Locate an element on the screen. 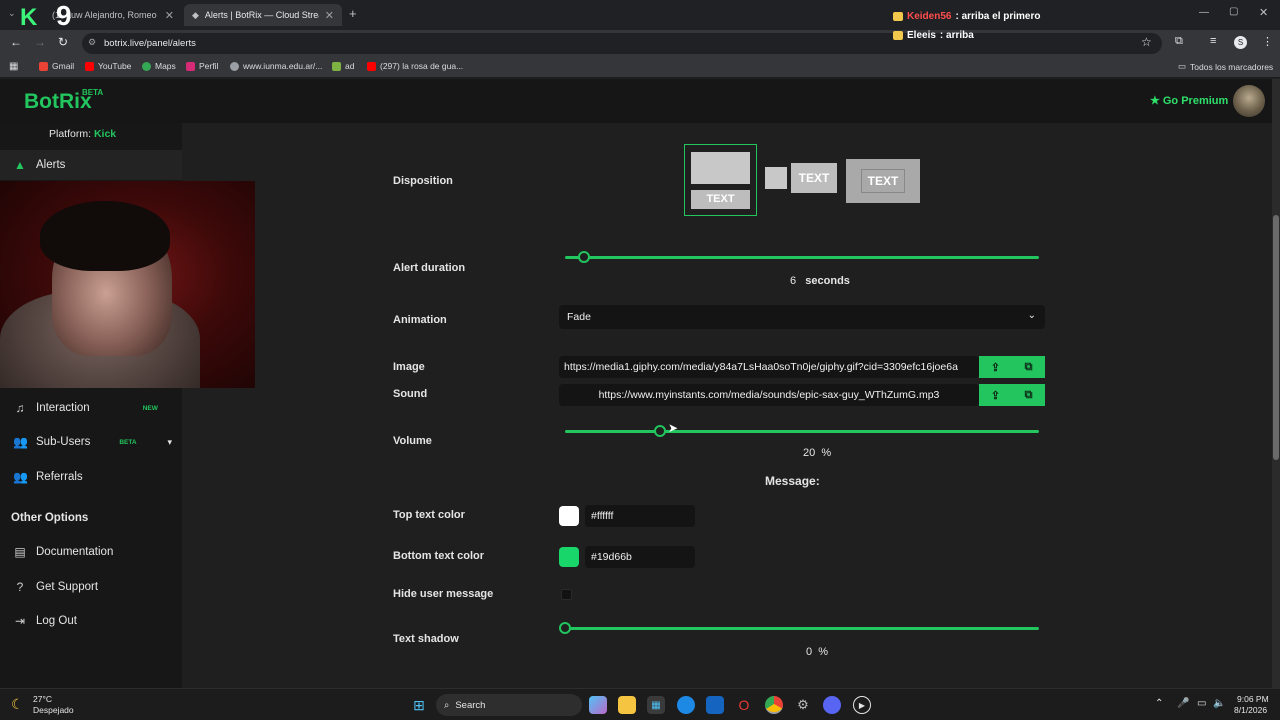  store-icon: ▦ is located at coordinates (656, 705).